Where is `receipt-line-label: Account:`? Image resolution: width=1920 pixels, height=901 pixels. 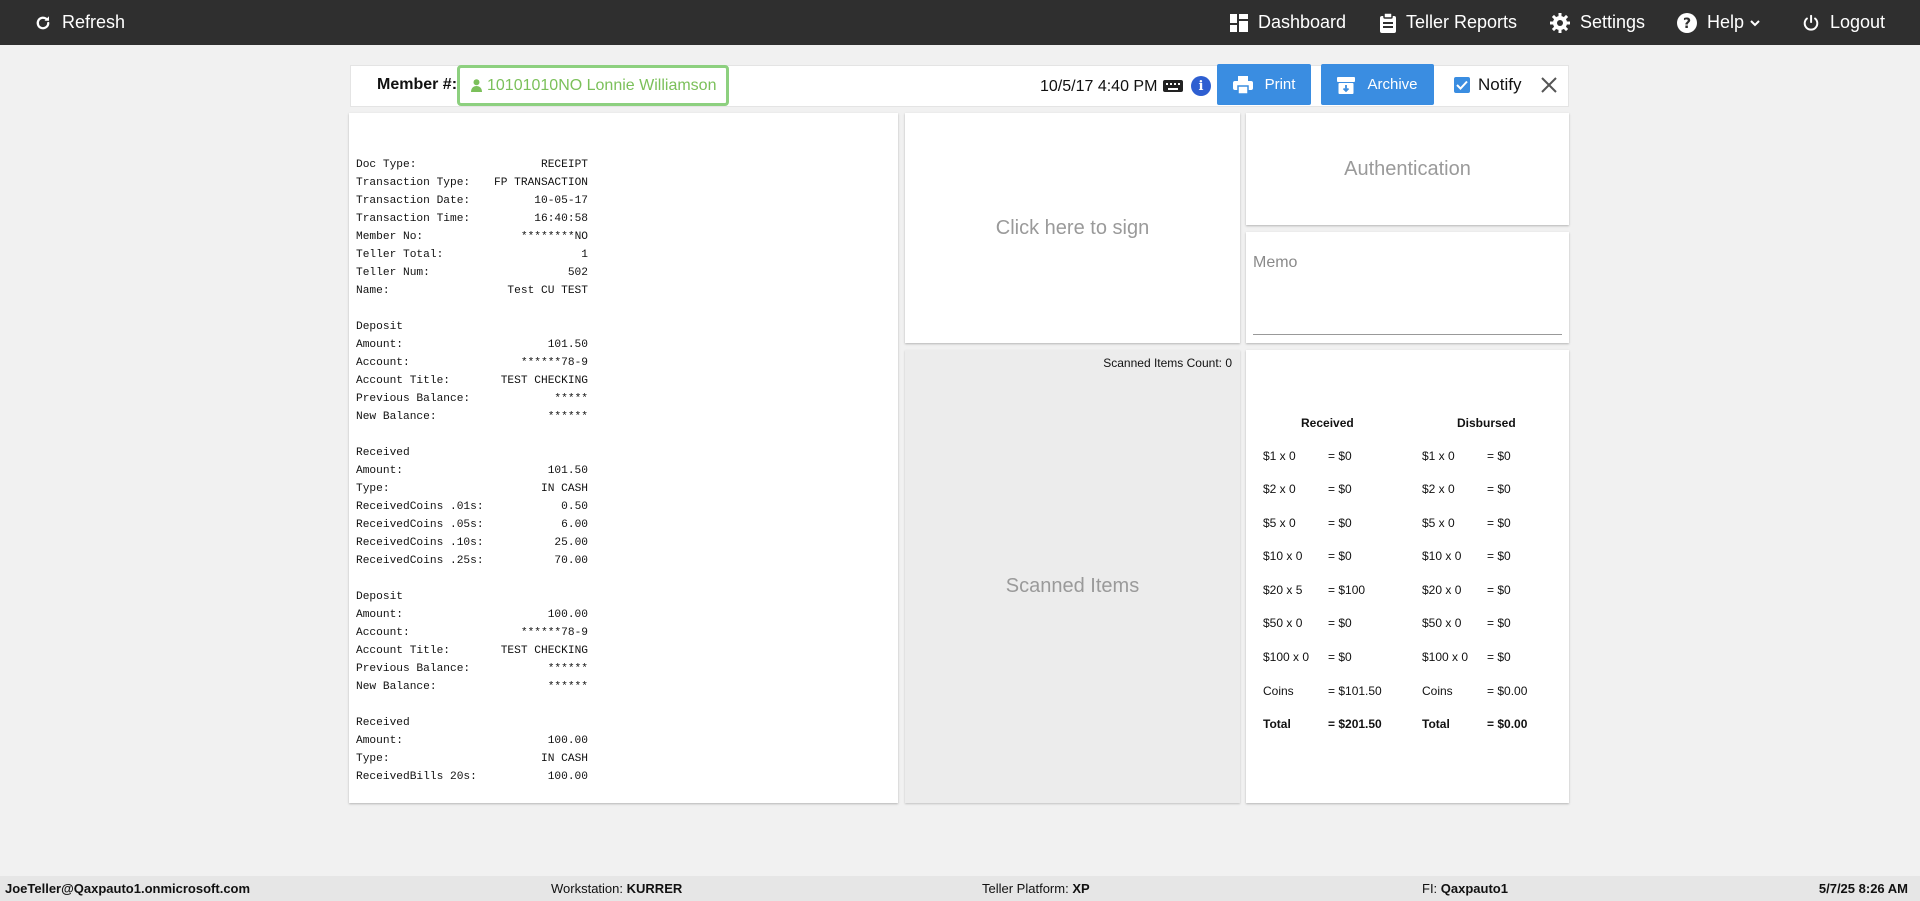
receipt-line-label: Account: is located at coordinates (383, 363).